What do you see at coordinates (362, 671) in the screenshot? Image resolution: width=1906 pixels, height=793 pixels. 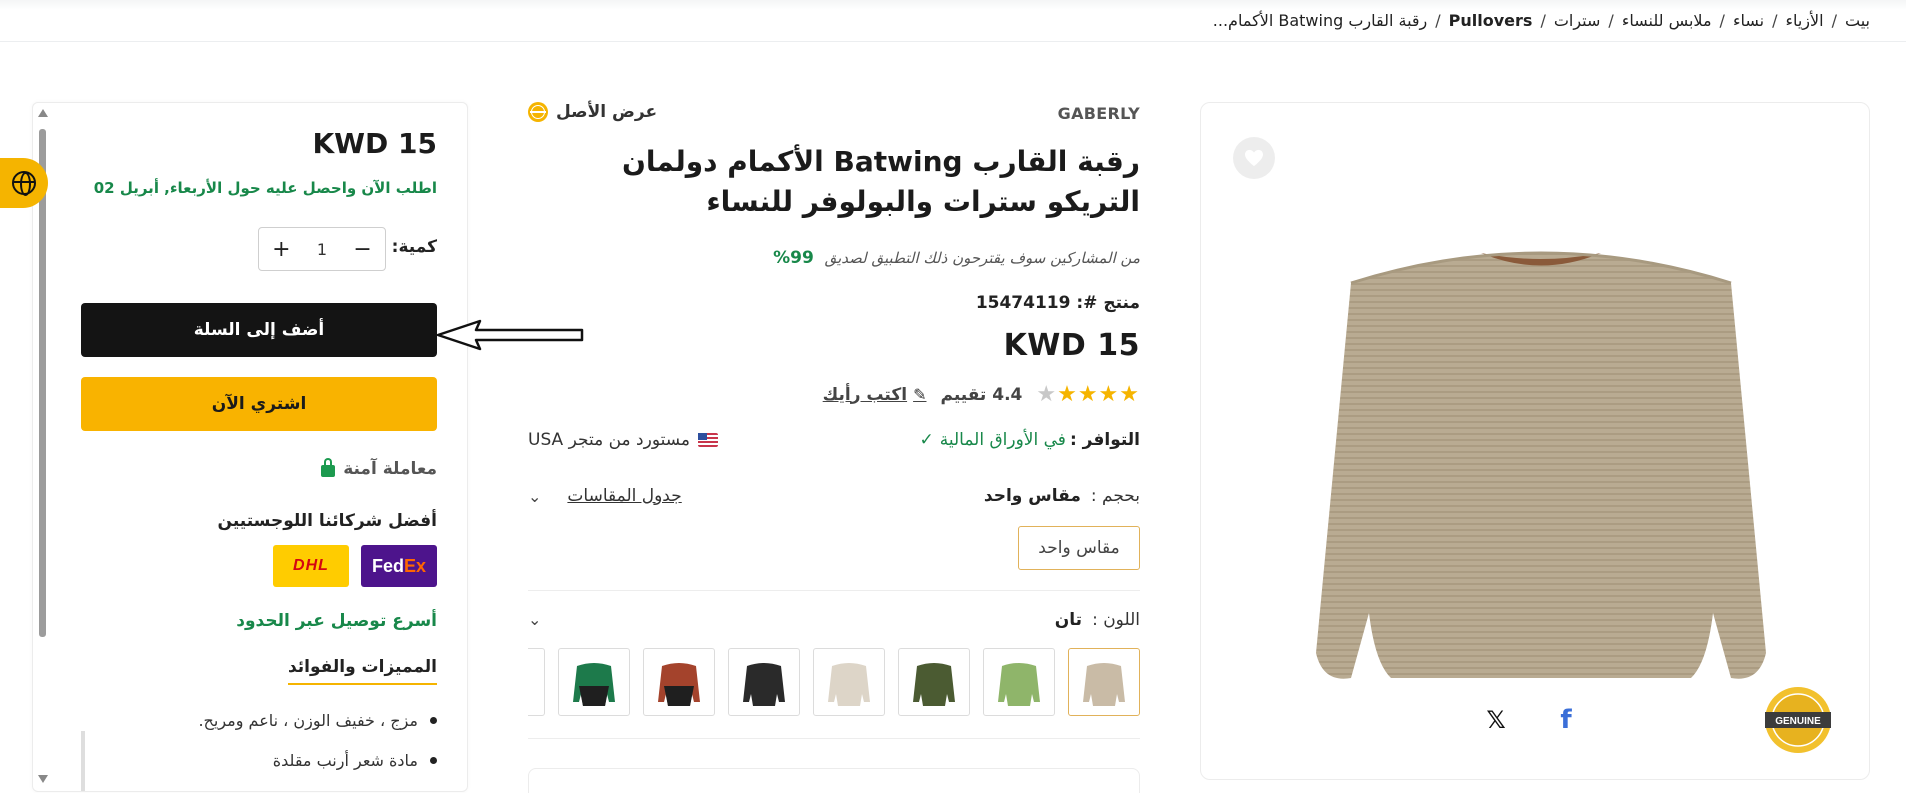 I see `features-title: المميزات والفوائد` at bounding box center [362, 671].